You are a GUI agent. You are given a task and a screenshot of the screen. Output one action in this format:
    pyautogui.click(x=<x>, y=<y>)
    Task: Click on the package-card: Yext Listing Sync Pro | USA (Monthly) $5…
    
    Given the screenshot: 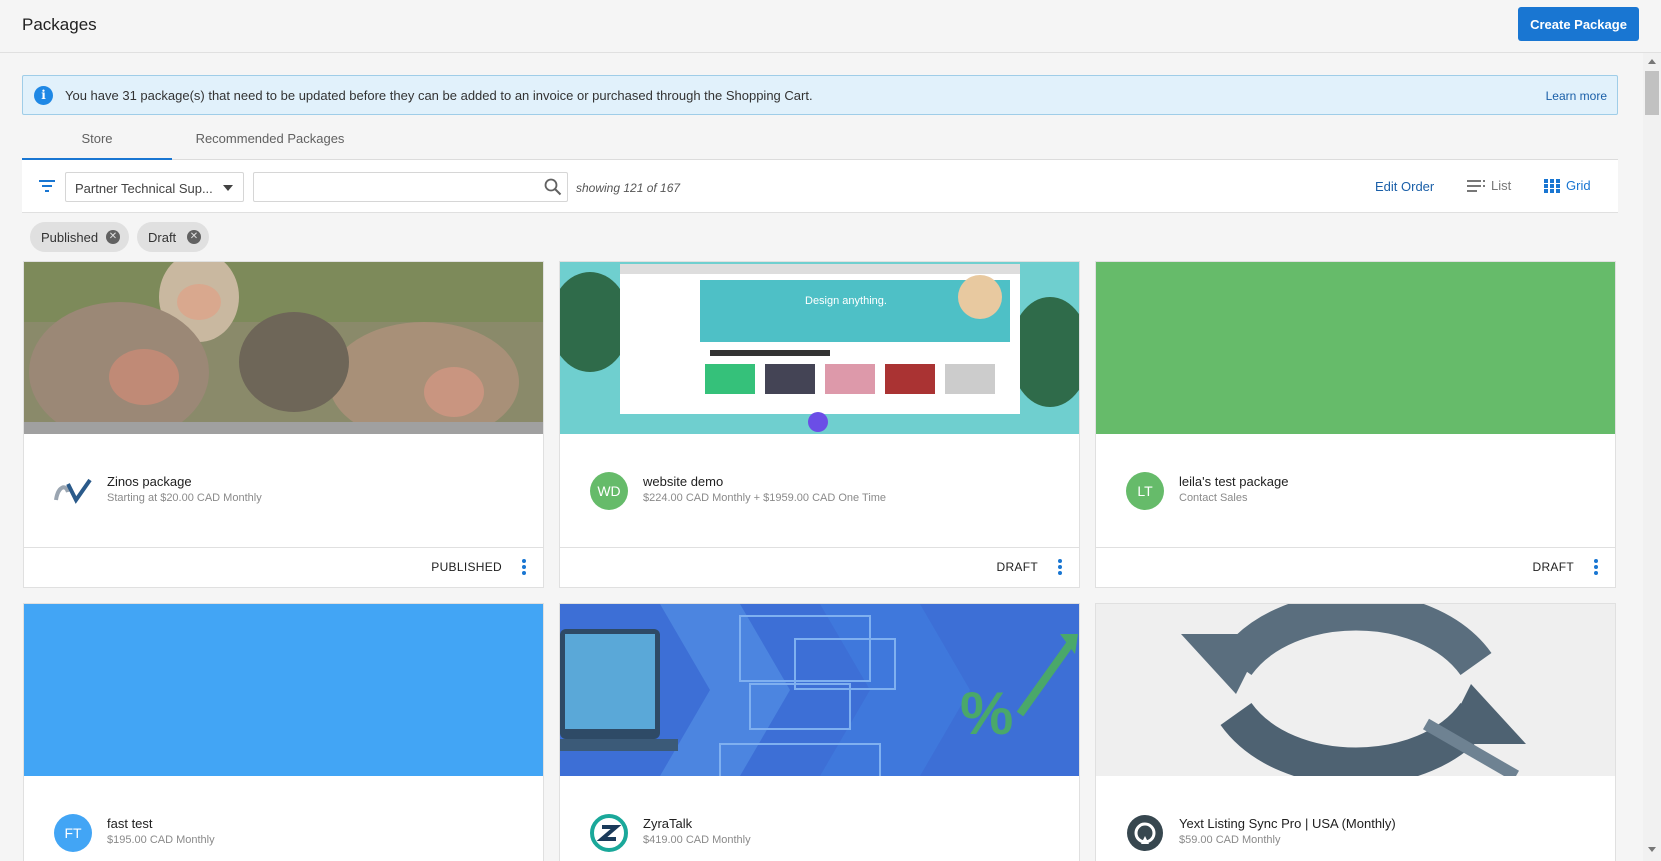 What is the action you would take?
    pyautogui.click(x=1355, y=732)
    